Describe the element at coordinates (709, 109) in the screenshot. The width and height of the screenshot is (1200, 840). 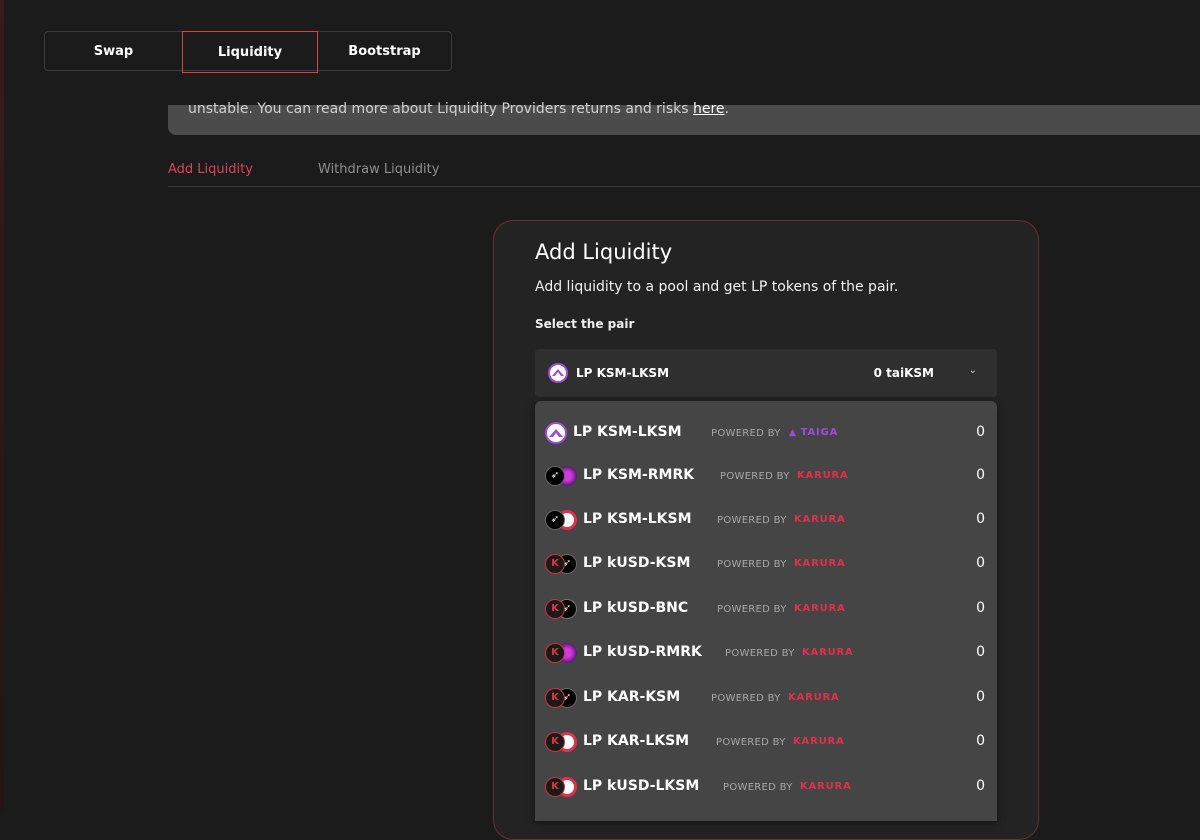
I see `banner-link-here: here` at that location.